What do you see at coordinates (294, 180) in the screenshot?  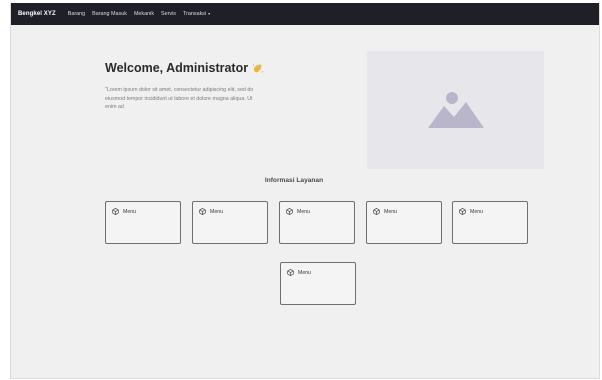 I see `services-section-title: Informasi Layanan` at bounding box center [294, 180].